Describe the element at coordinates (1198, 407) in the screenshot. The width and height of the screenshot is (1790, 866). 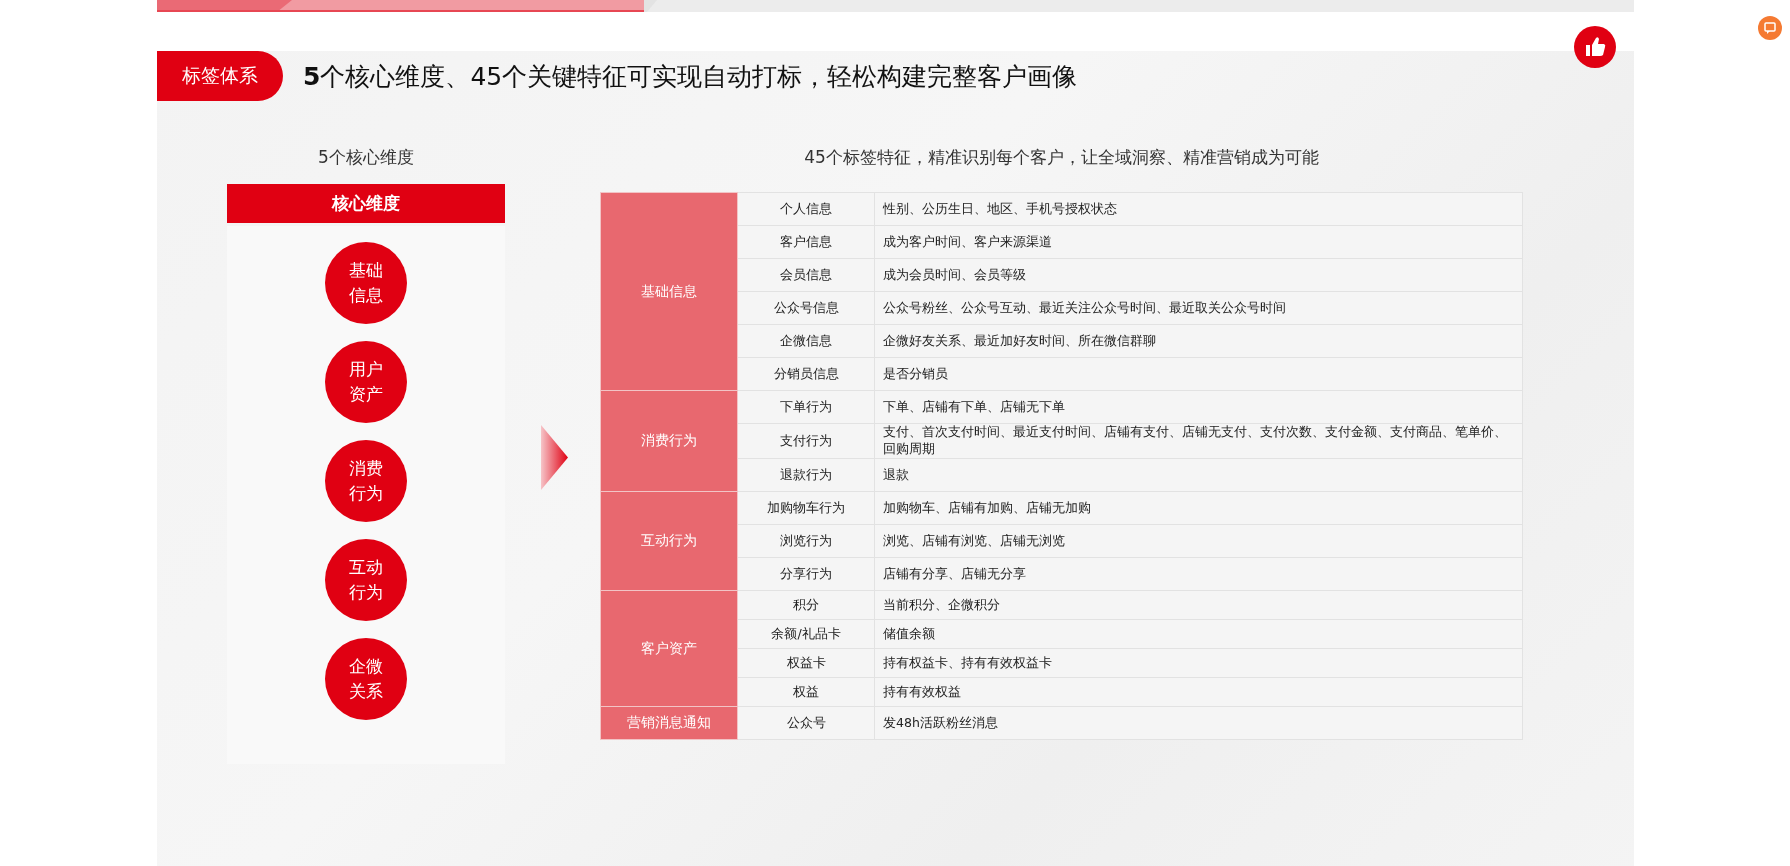
I see `table-cell: 下单、店铺有下单、店铺无下单` at that location.